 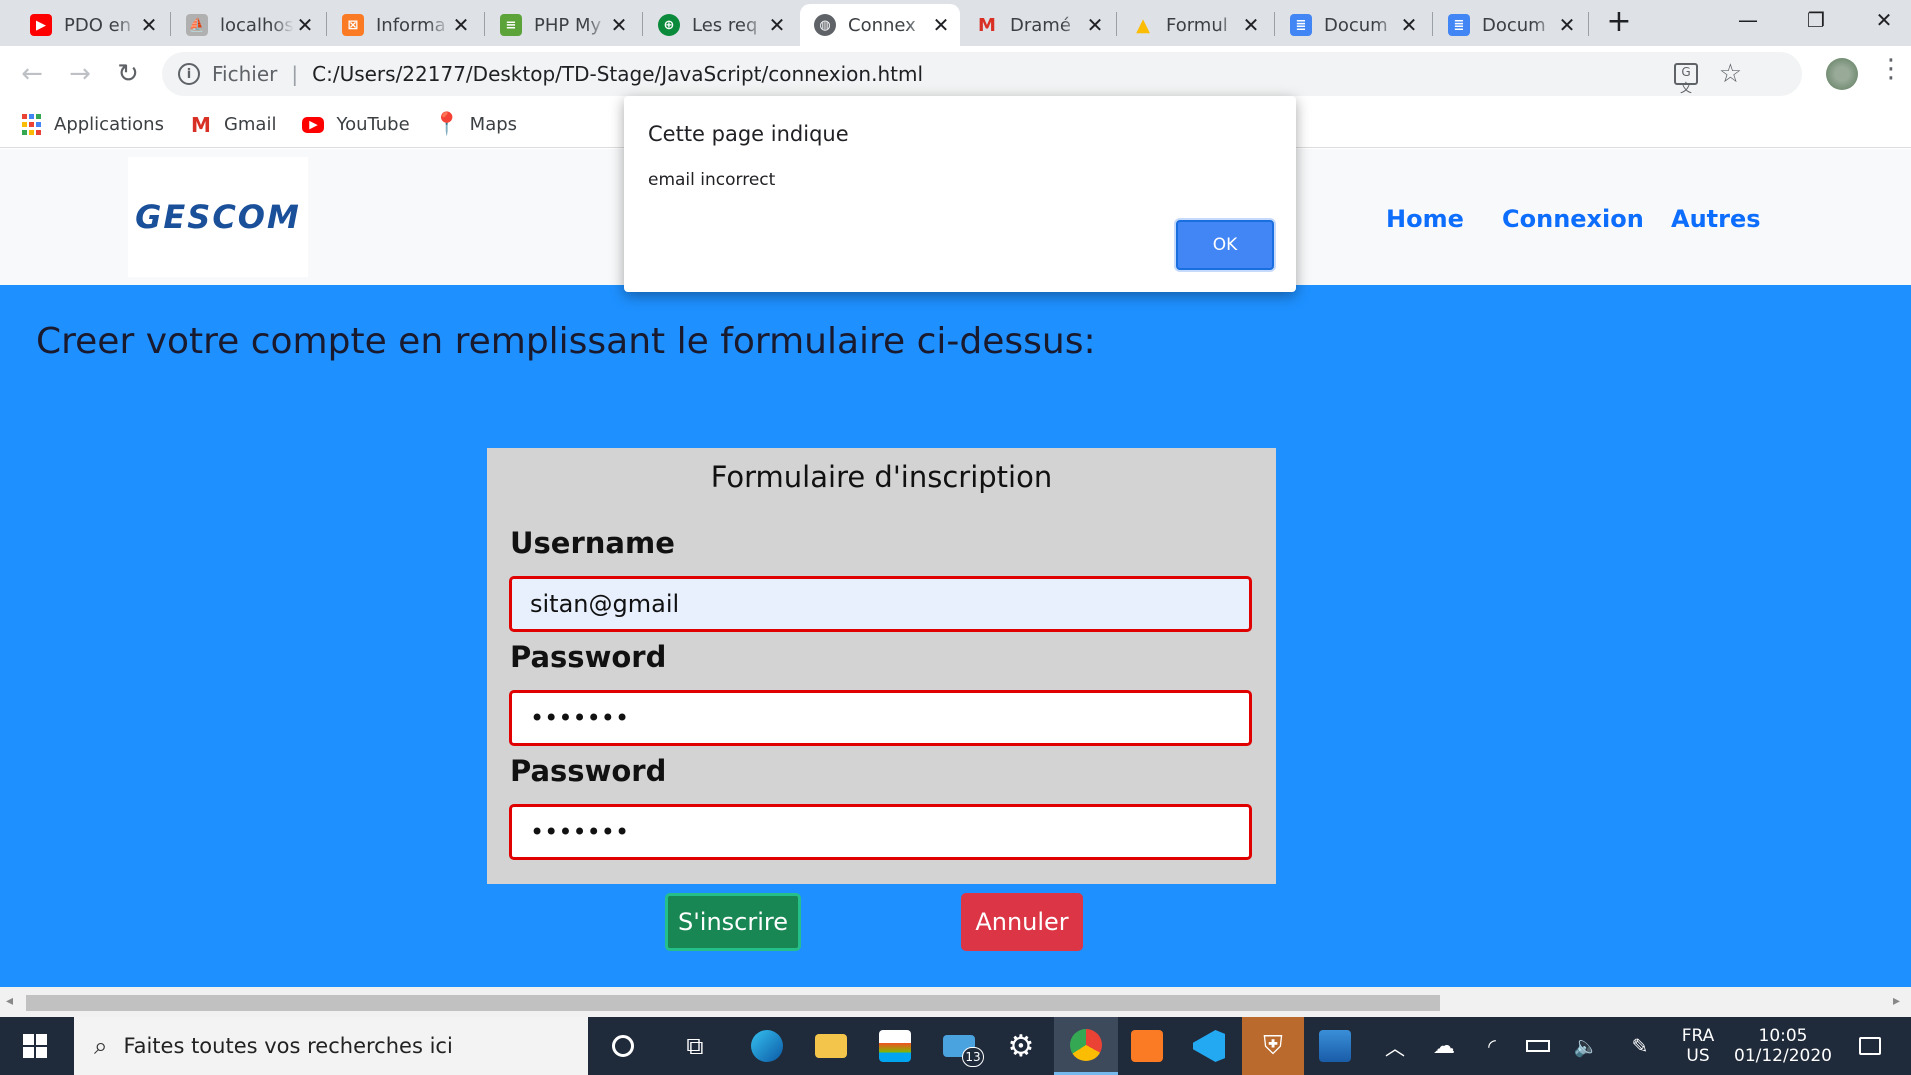 I want to click on language-indicator: FRA US, so click(x=1698, y=1046).